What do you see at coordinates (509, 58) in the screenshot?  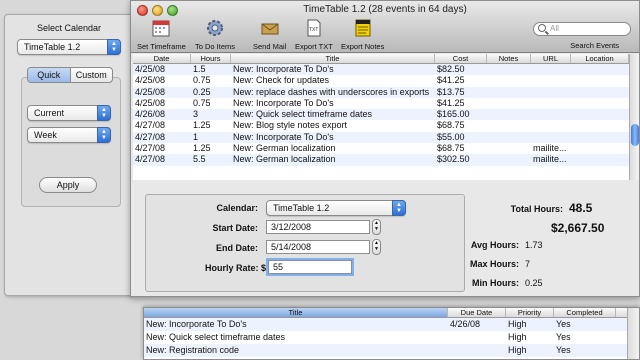 I see `col-header-notes: Notes` at bounding box center [509, 58].